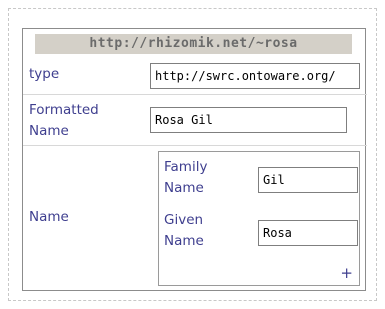 The height and width of the screenshot is (309, 385). Describe the element at coordinates (308, 180) in the screenshot. I see `family-name-field: Gil` at that location.